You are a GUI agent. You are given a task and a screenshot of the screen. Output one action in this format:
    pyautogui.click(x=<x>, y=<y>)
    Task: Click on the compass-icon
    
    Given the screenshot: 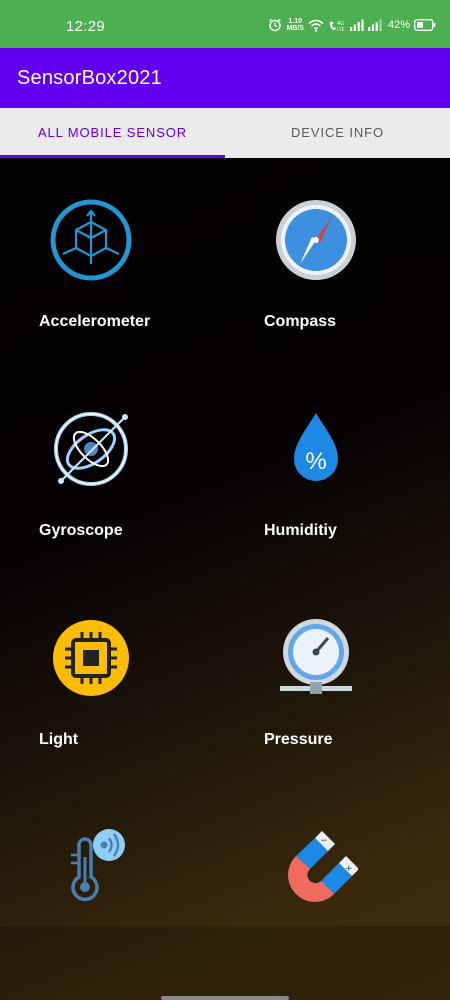 What is the action you would take?
    pyautogui.click(x=316, y=240)
    